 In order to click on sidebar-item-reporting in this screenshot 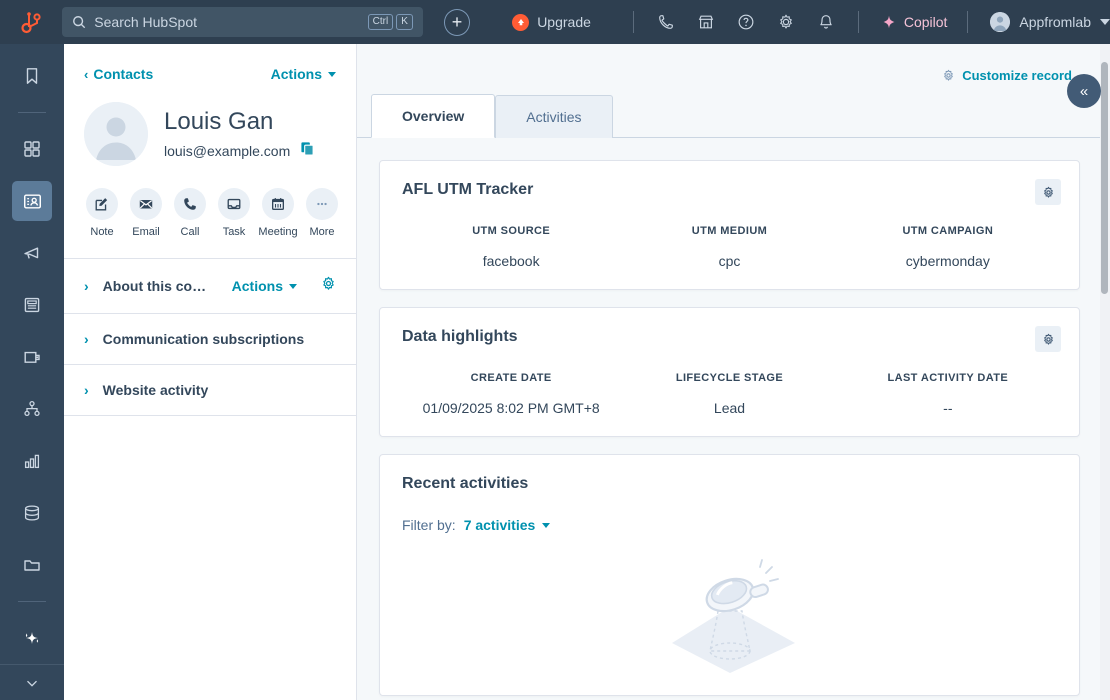, I will do `click(32, 461)`.